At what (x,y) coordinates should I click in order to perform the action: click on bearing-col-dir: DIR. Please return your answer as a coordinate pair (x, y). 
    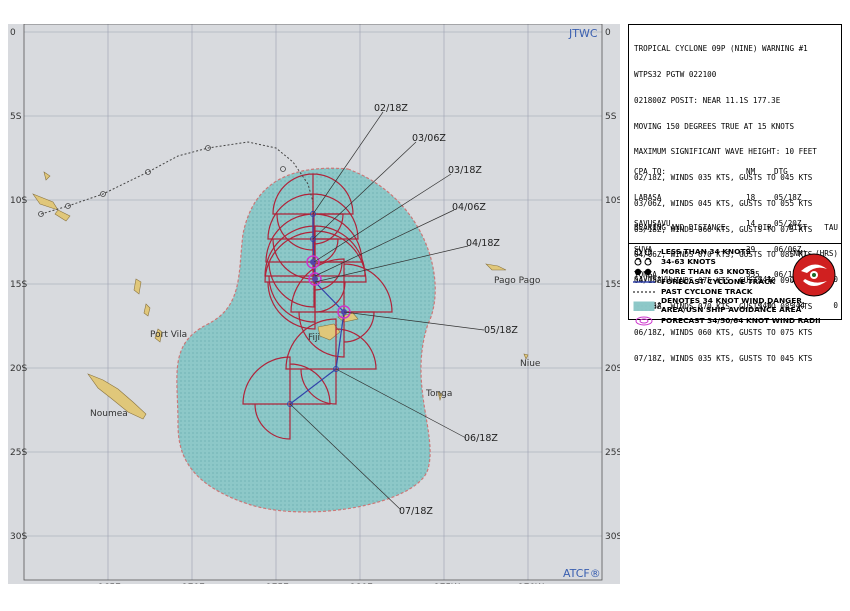
    Looking at the image, I should click on (765, 228).